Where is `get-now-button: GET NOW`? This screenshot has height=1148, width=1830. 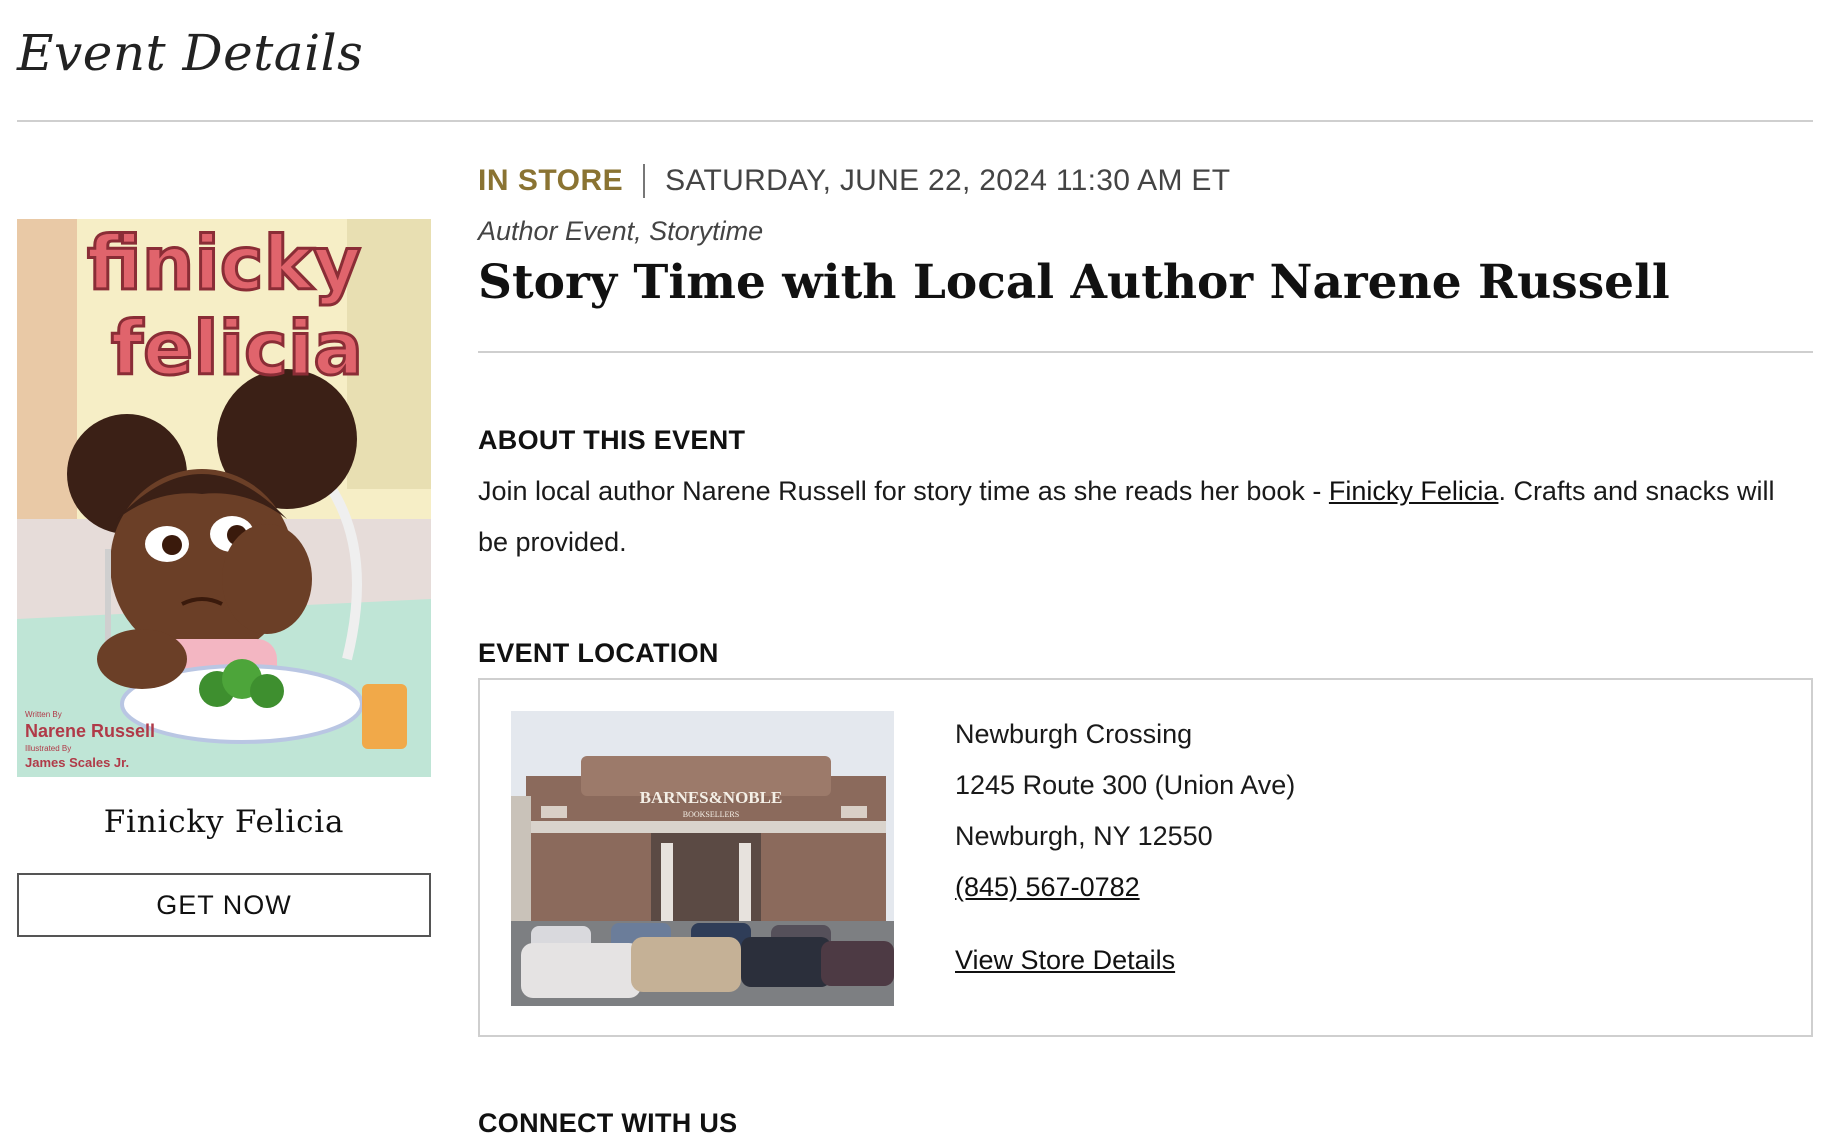
get-now-button: GET NOW is located at coordinates (224, 905).